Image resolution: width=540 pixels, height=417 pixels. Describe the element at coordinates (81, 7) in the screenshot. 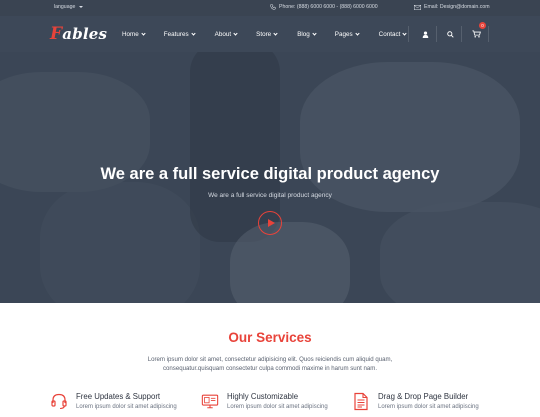

I see `caret-down-icon` at that location.